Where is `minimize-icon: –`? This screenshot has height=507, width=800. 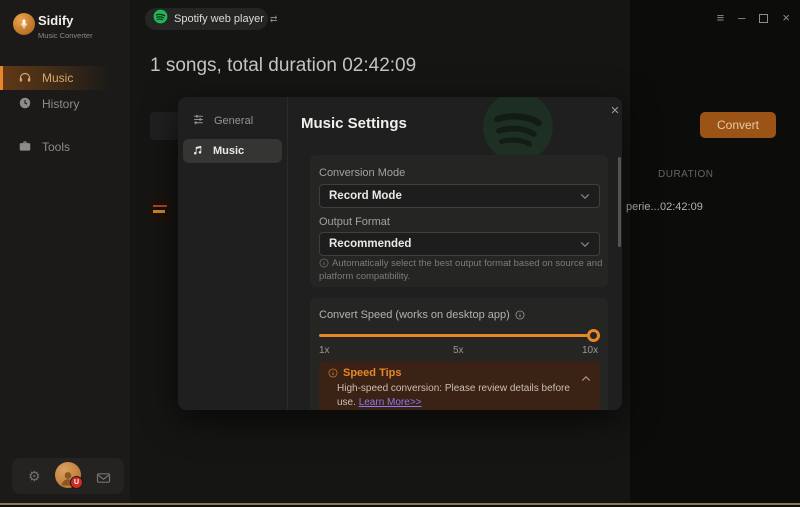
minimize-icon: – is located at coordinates (741, 18).